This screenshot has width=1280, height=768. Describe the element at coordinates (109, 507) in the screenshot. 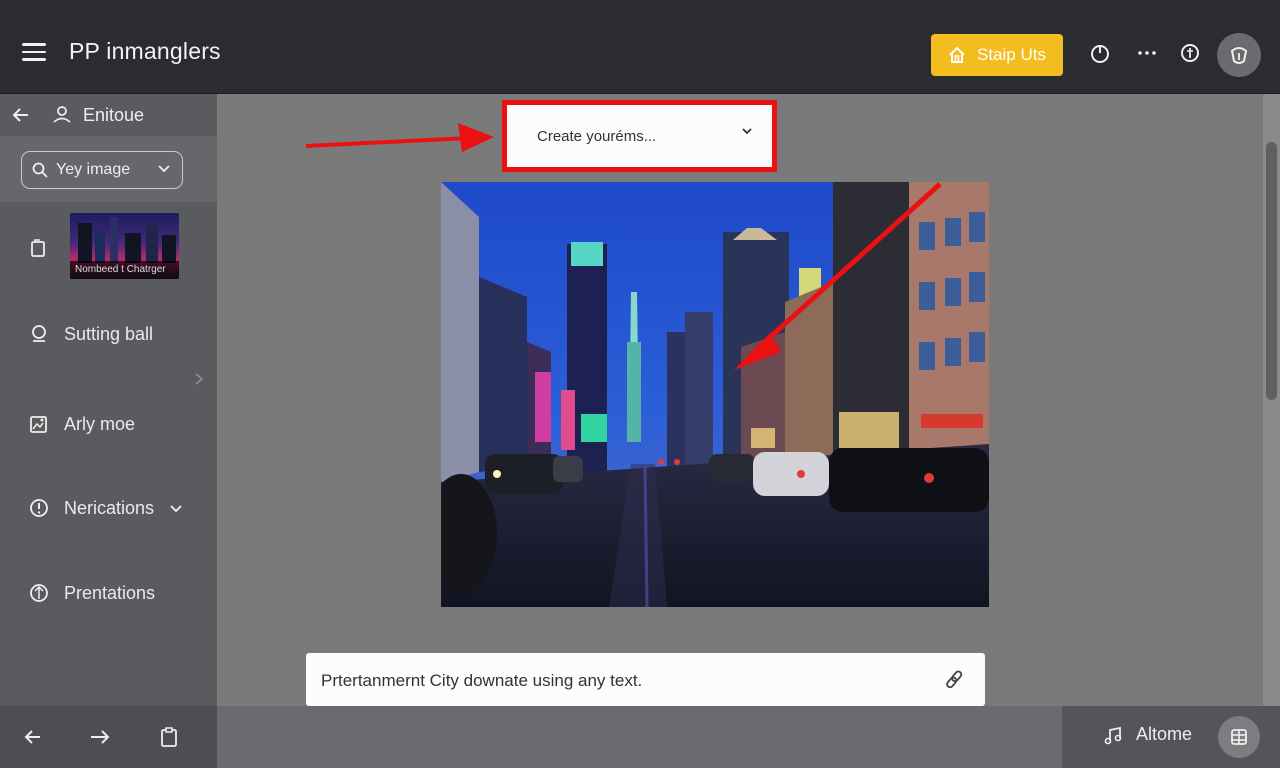

I see `sidebar-item-label: Nerications` at that location.